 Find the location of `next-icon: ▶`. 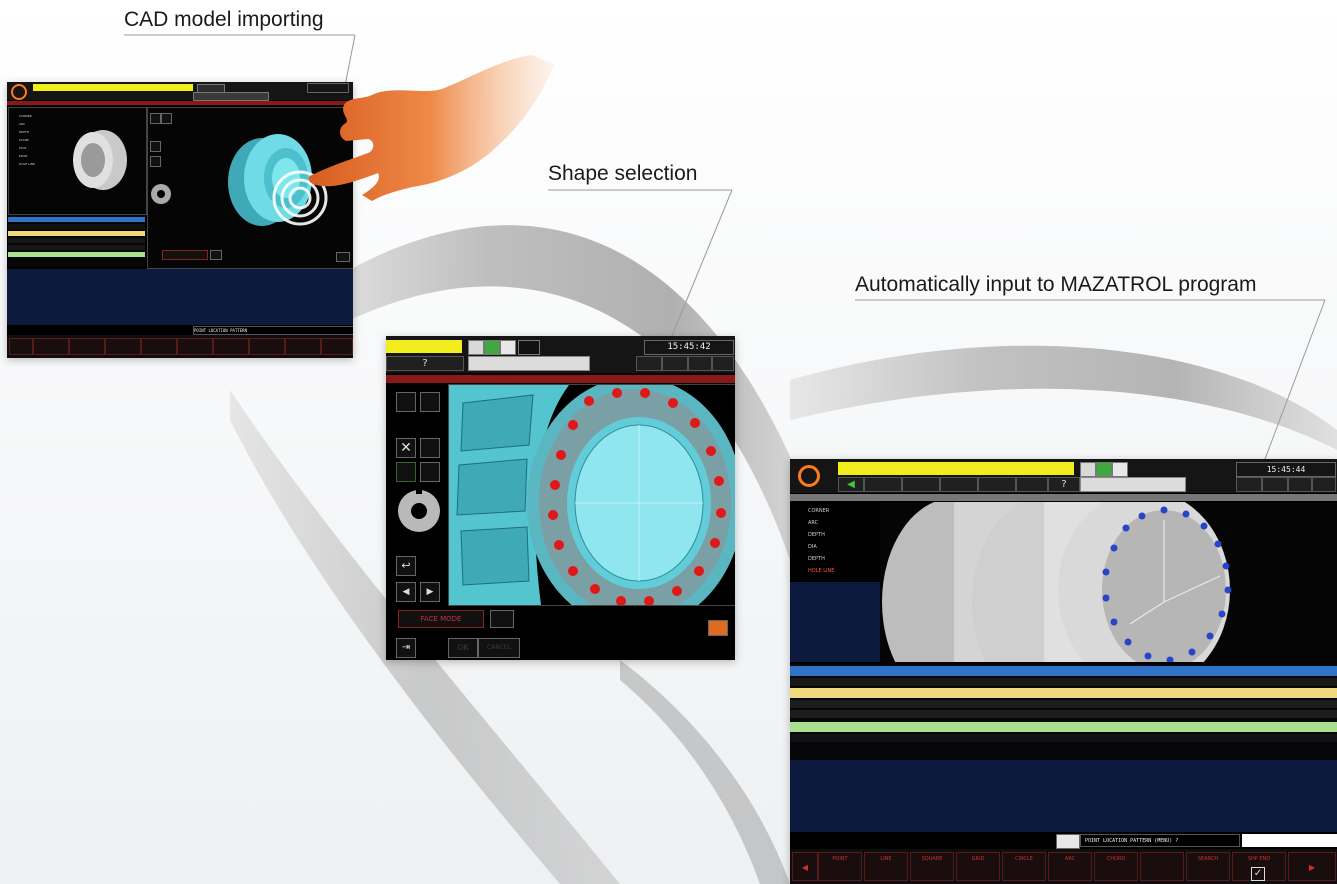

next-icon: ▶ is located at coordinates (430, 592).